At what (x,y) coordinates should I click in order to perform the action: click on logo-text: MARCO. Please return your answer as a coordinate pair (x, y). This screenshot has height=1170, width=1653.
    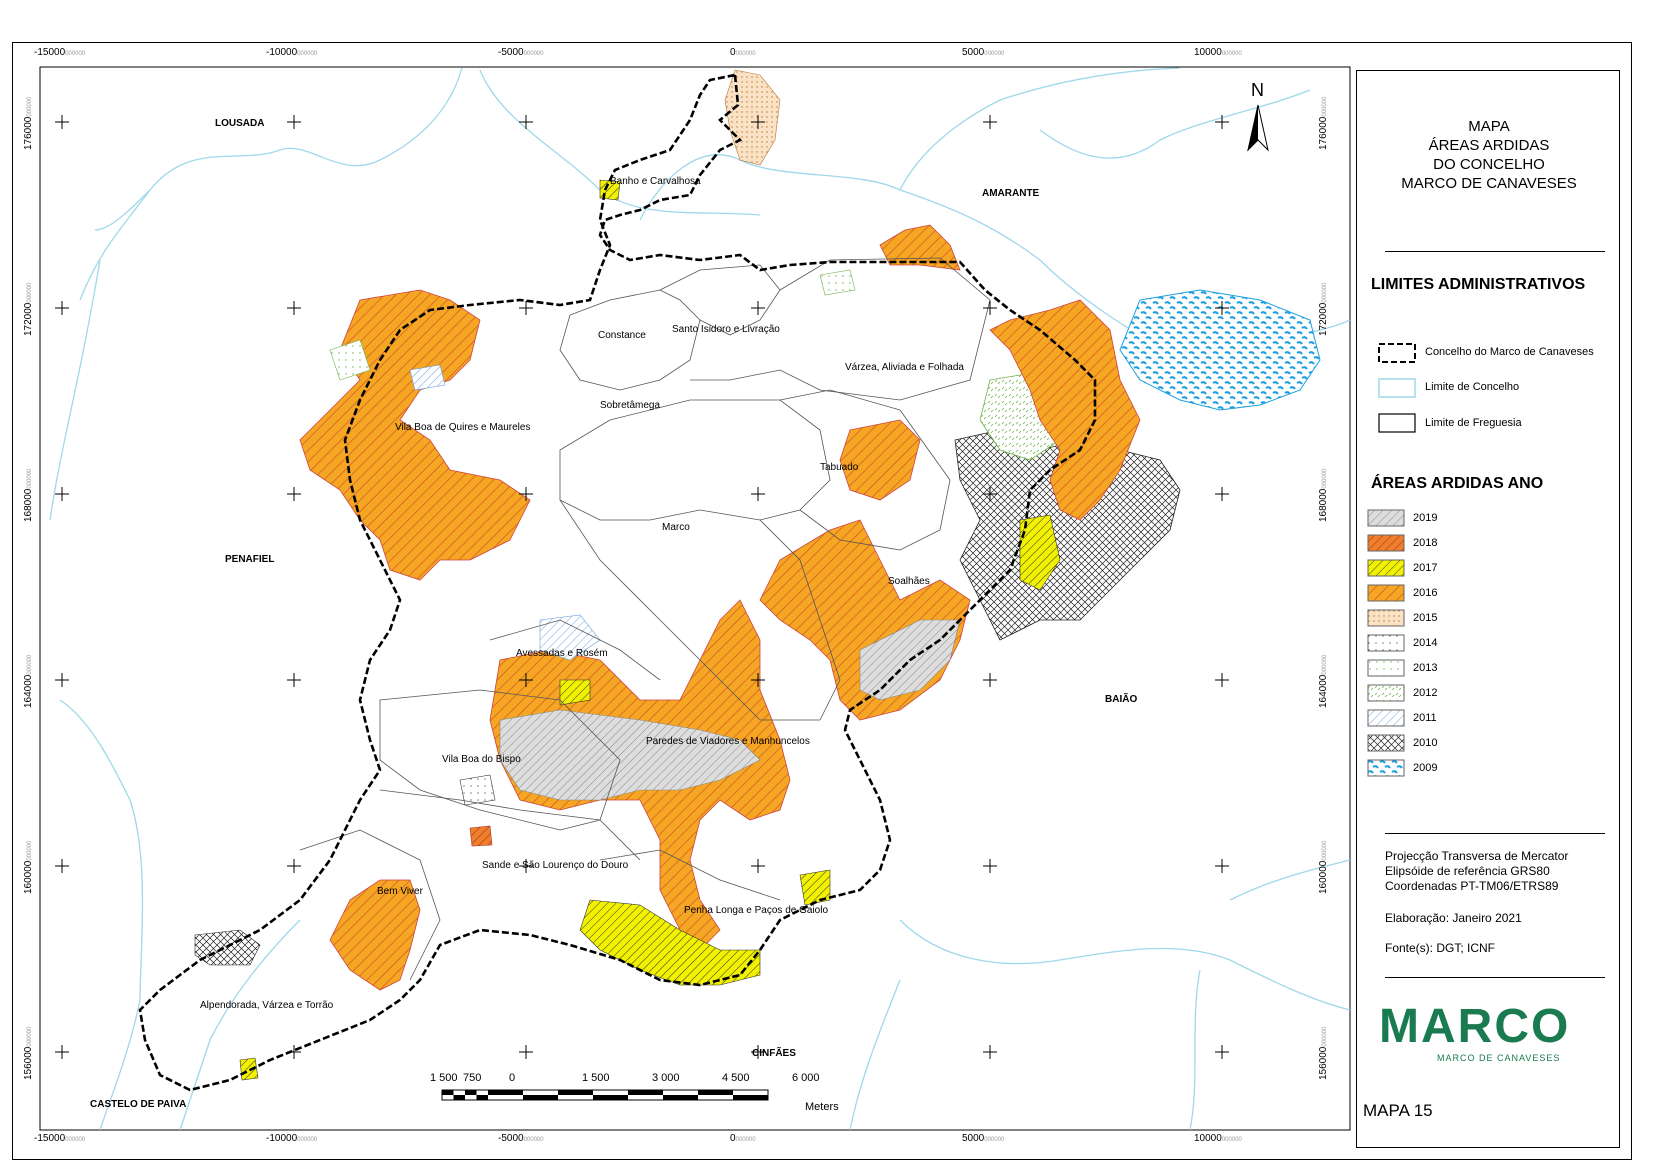
    Looking at the image, I should click on (1475, 1026).